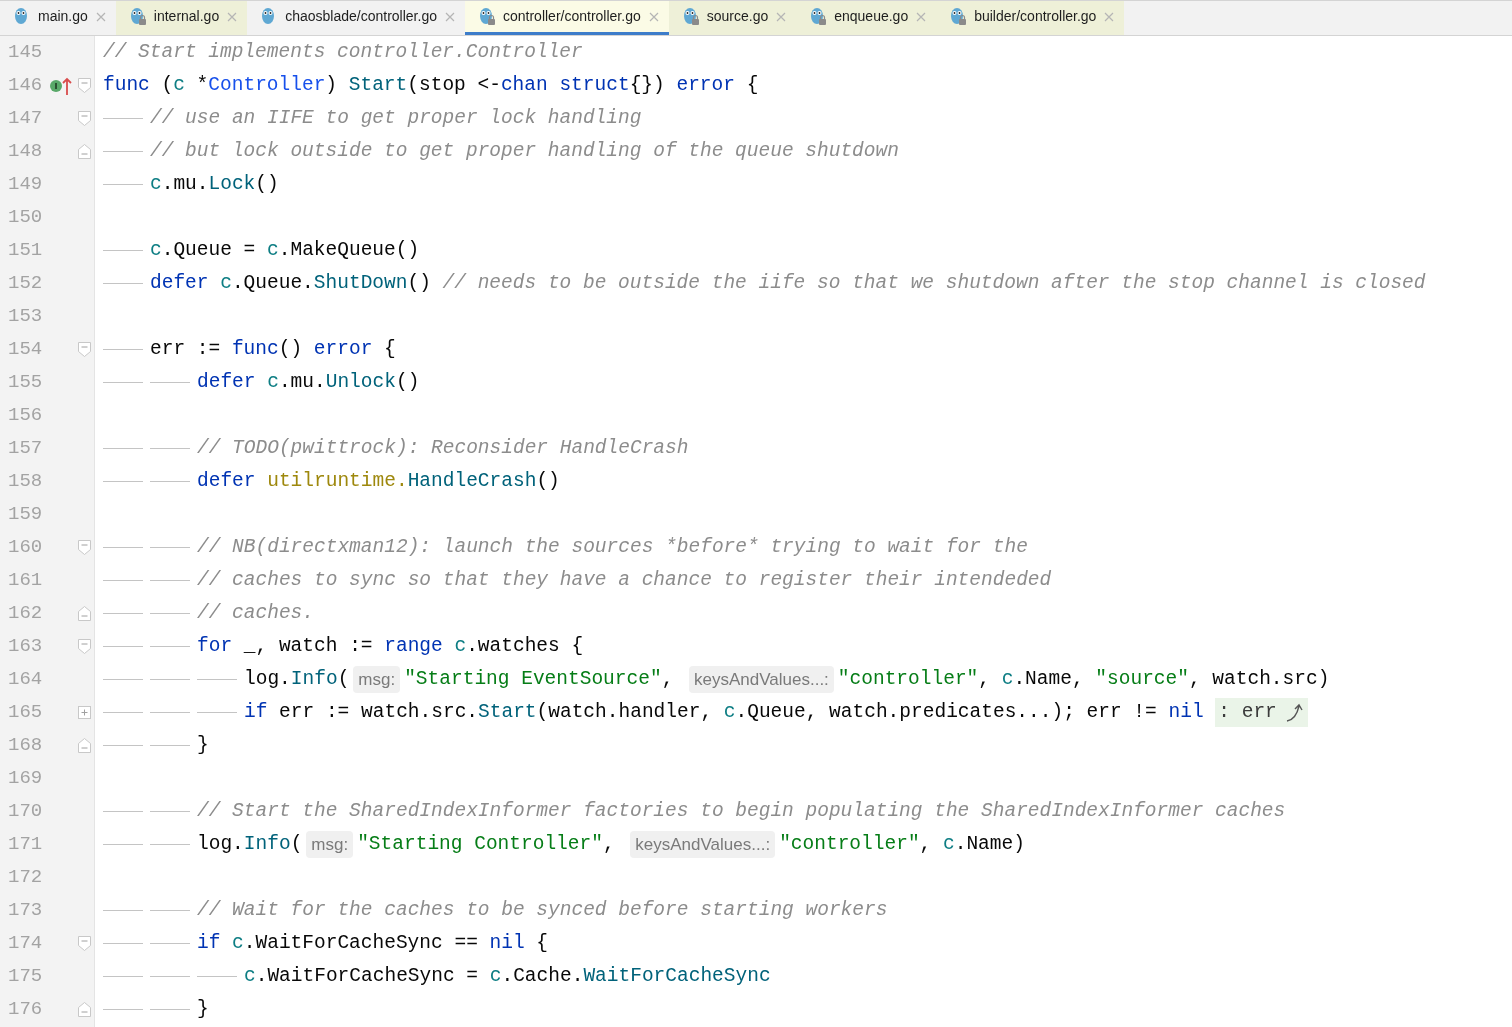 The width and height of the screenshot is (1512, 1027). Describe the element at coordinates (567, 18) in the screenshot. I see `editor-tab: controller/controller.go` at that location.